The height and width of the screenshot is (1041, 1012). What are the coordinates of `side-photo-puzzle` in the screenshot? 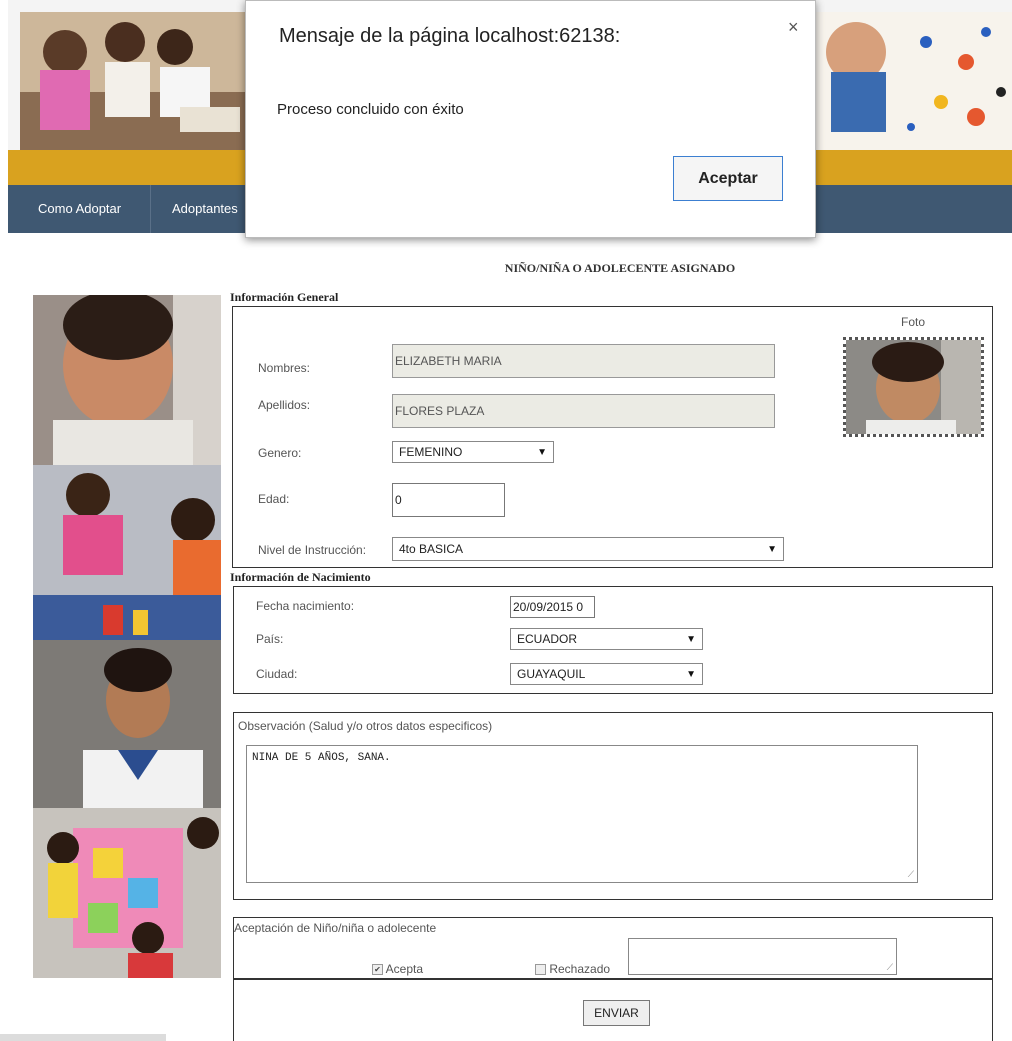 It's located at (127, 893).